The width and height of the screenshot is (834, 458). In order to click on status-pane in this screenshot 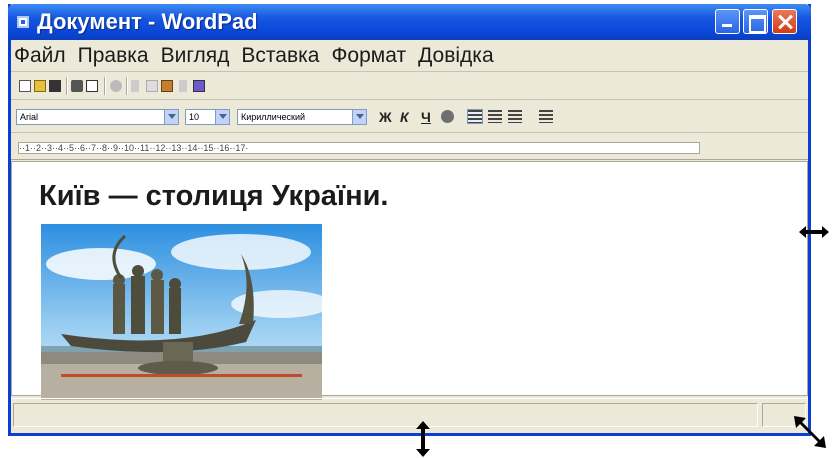, I will do `click(385, 415)`.